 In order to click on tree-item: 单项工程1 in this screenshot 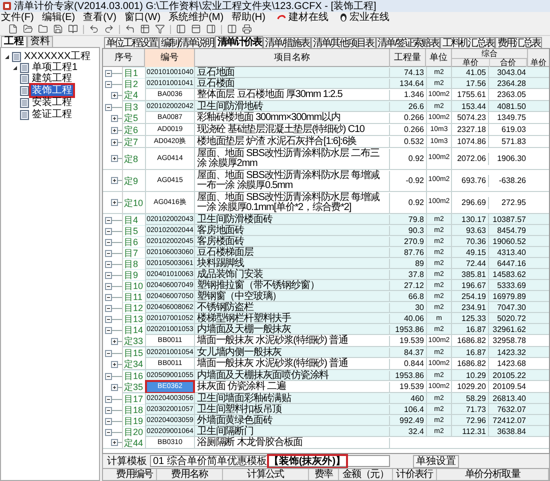, I will do `click(55, 67)`.